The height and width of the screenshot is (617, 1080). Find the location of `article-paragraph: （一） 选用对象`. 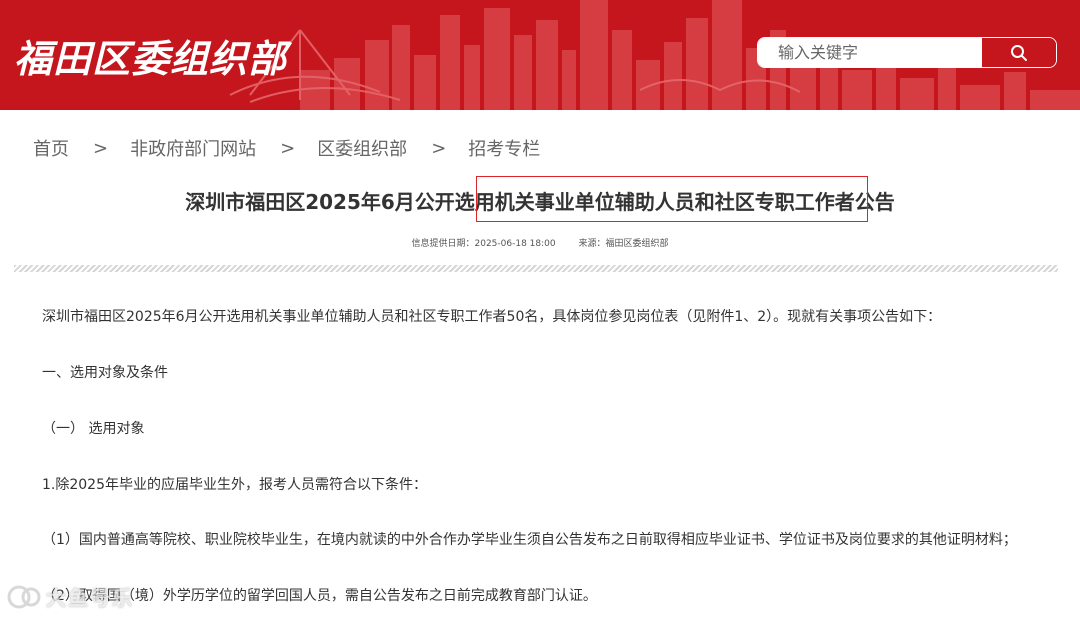

article-paragraph: （一） 选用对象 is located at coordinates (93, 429).